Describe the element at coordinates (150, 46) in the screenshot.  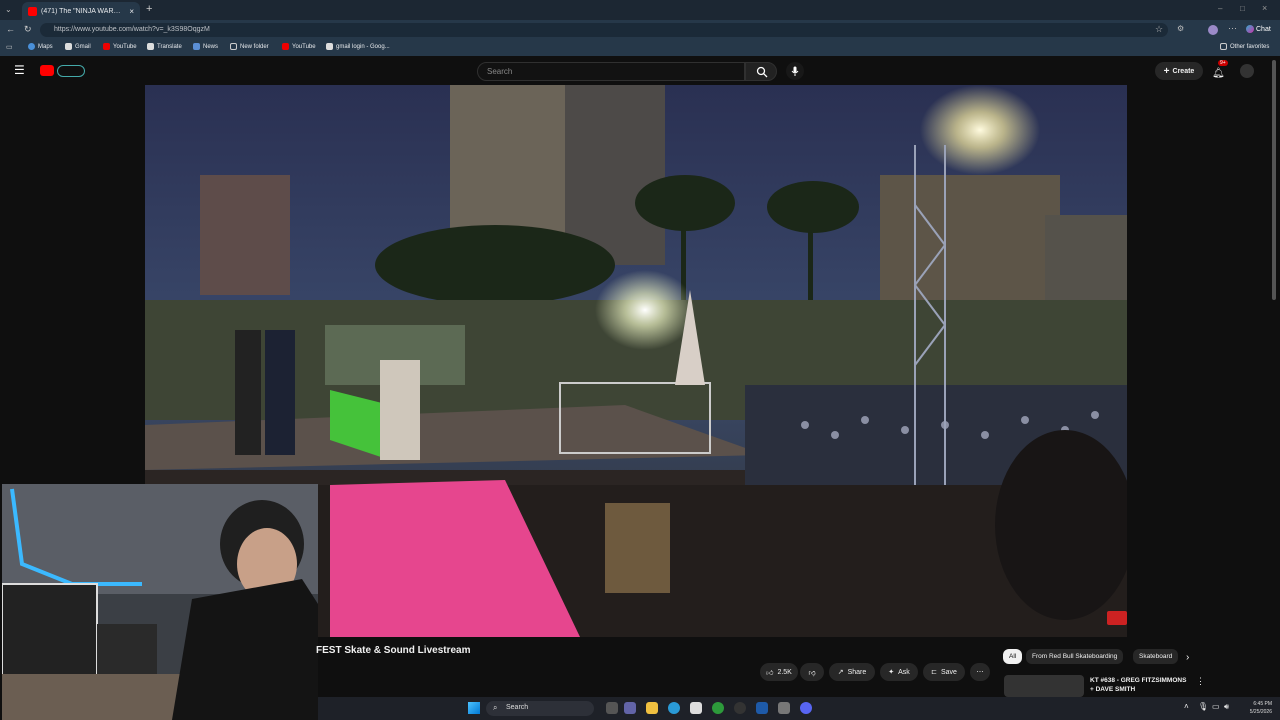
I see `translate-icon` at that location.